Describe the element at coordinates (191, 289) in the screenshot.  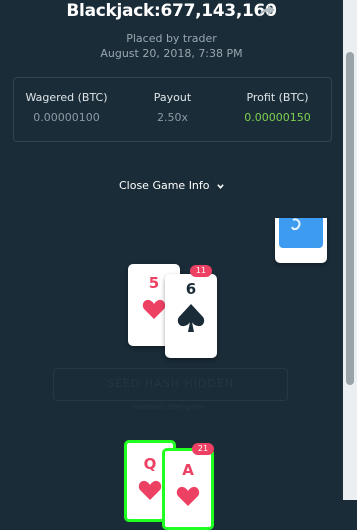
I see `card-rank: 6` at that location.